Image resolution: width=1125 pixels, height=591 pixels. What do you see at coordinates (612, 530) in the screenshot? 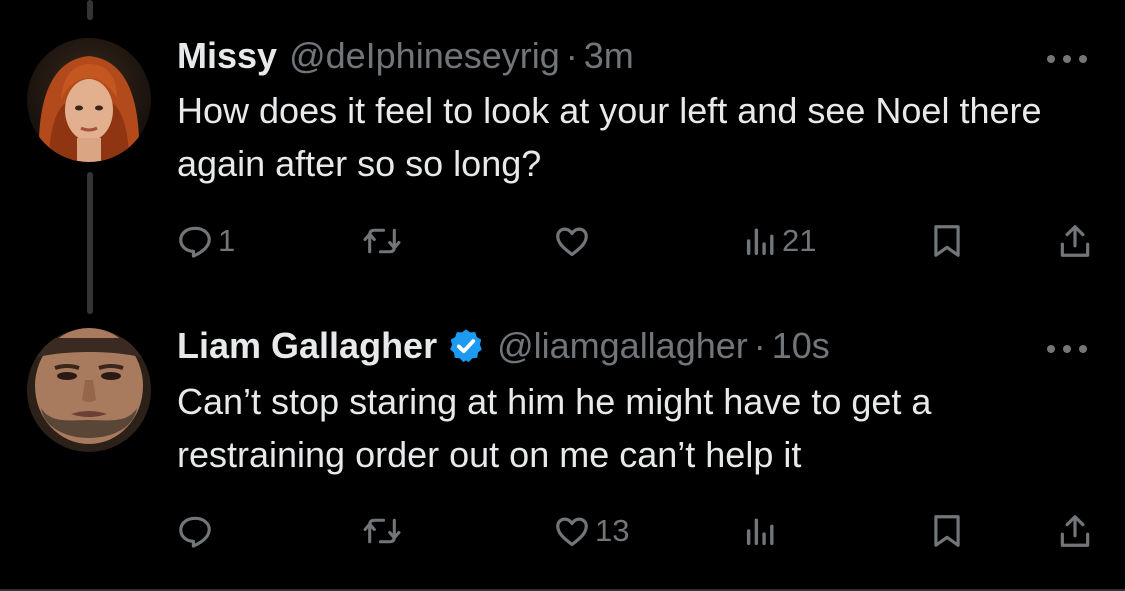
I see `like-count: 13` at bounding box center [612, 530].